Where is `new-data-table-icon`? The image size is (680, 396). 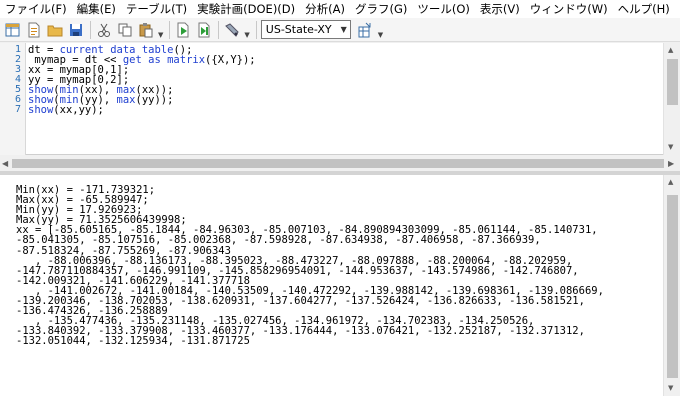 new-data-table-icon is located at coordinates (13, 30).